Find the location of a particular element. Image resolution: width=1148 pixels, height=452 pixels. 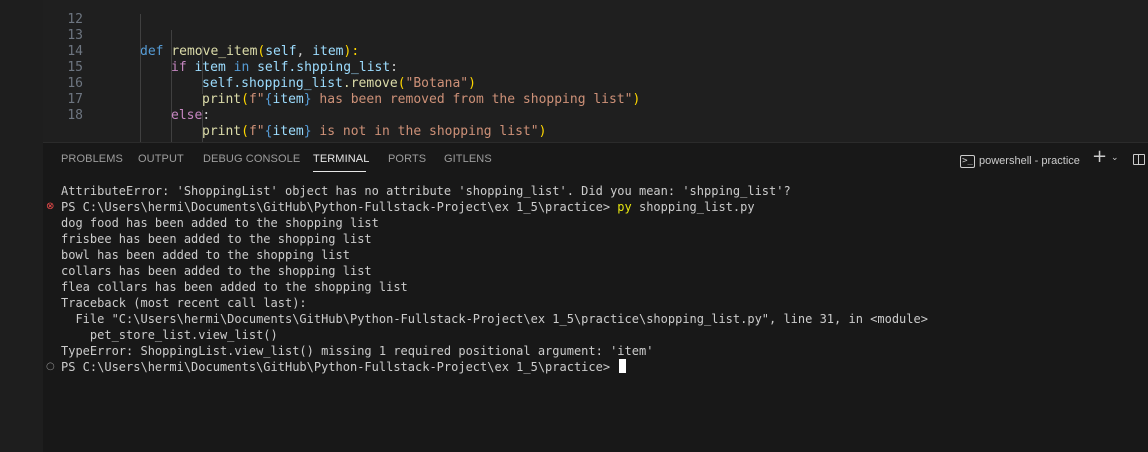

terminal-line: bowl has been added to the shopping list is located at coordinates (205, 255).